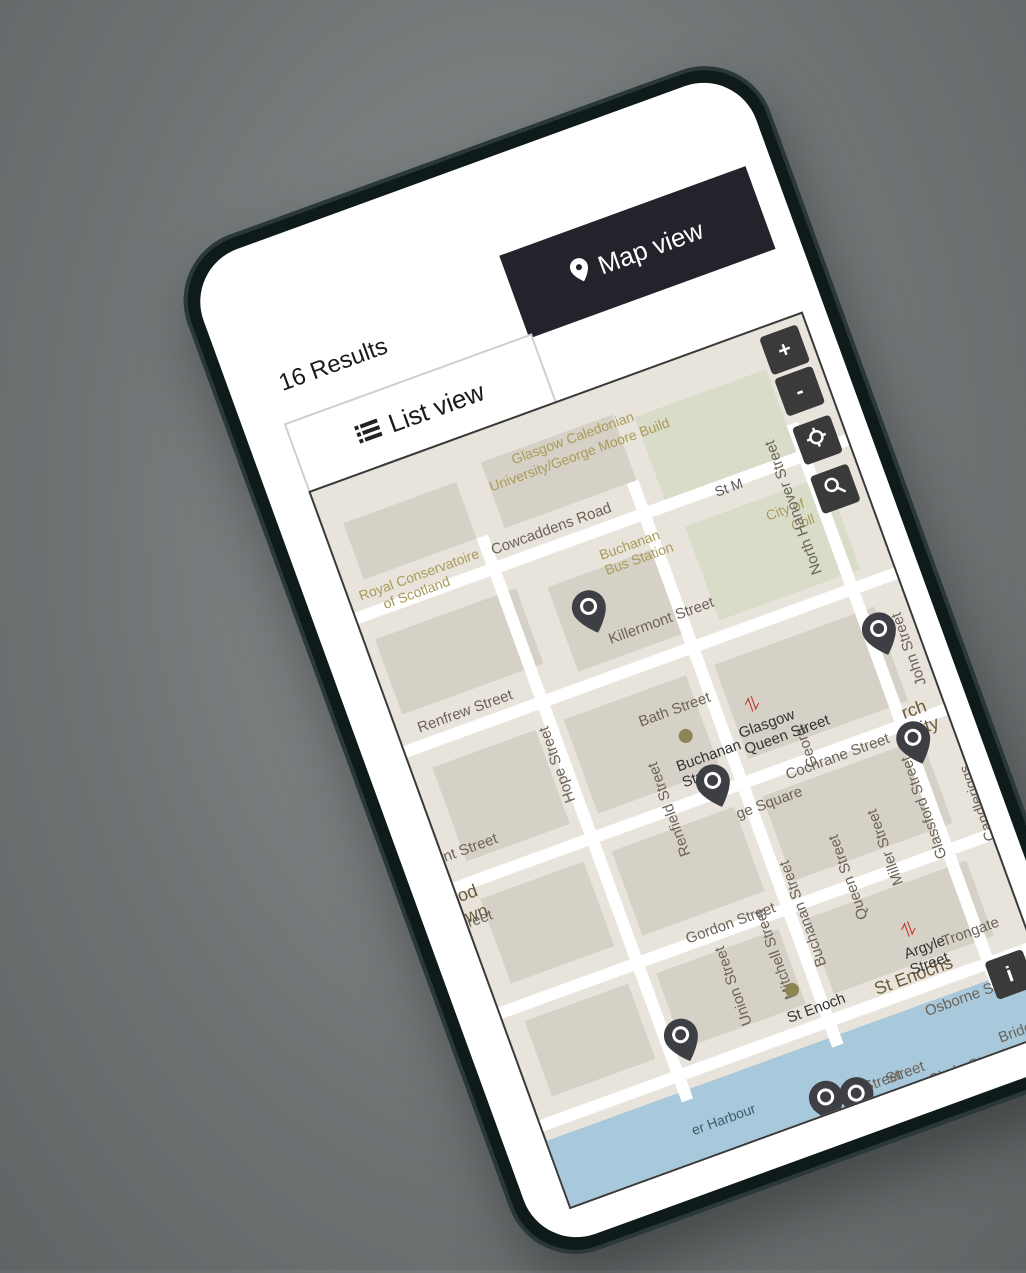 The image size is (1026, 1273). Describe the element at coordinates (581, 272) in the screenshot. I see `map-marker-icon` at that location.